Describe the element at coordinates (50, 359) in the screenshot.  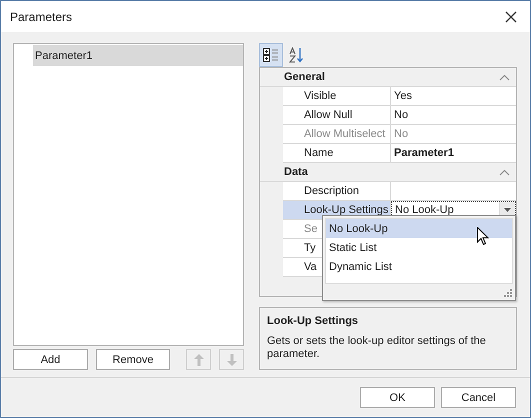
I see `add-button: Add` at that location.